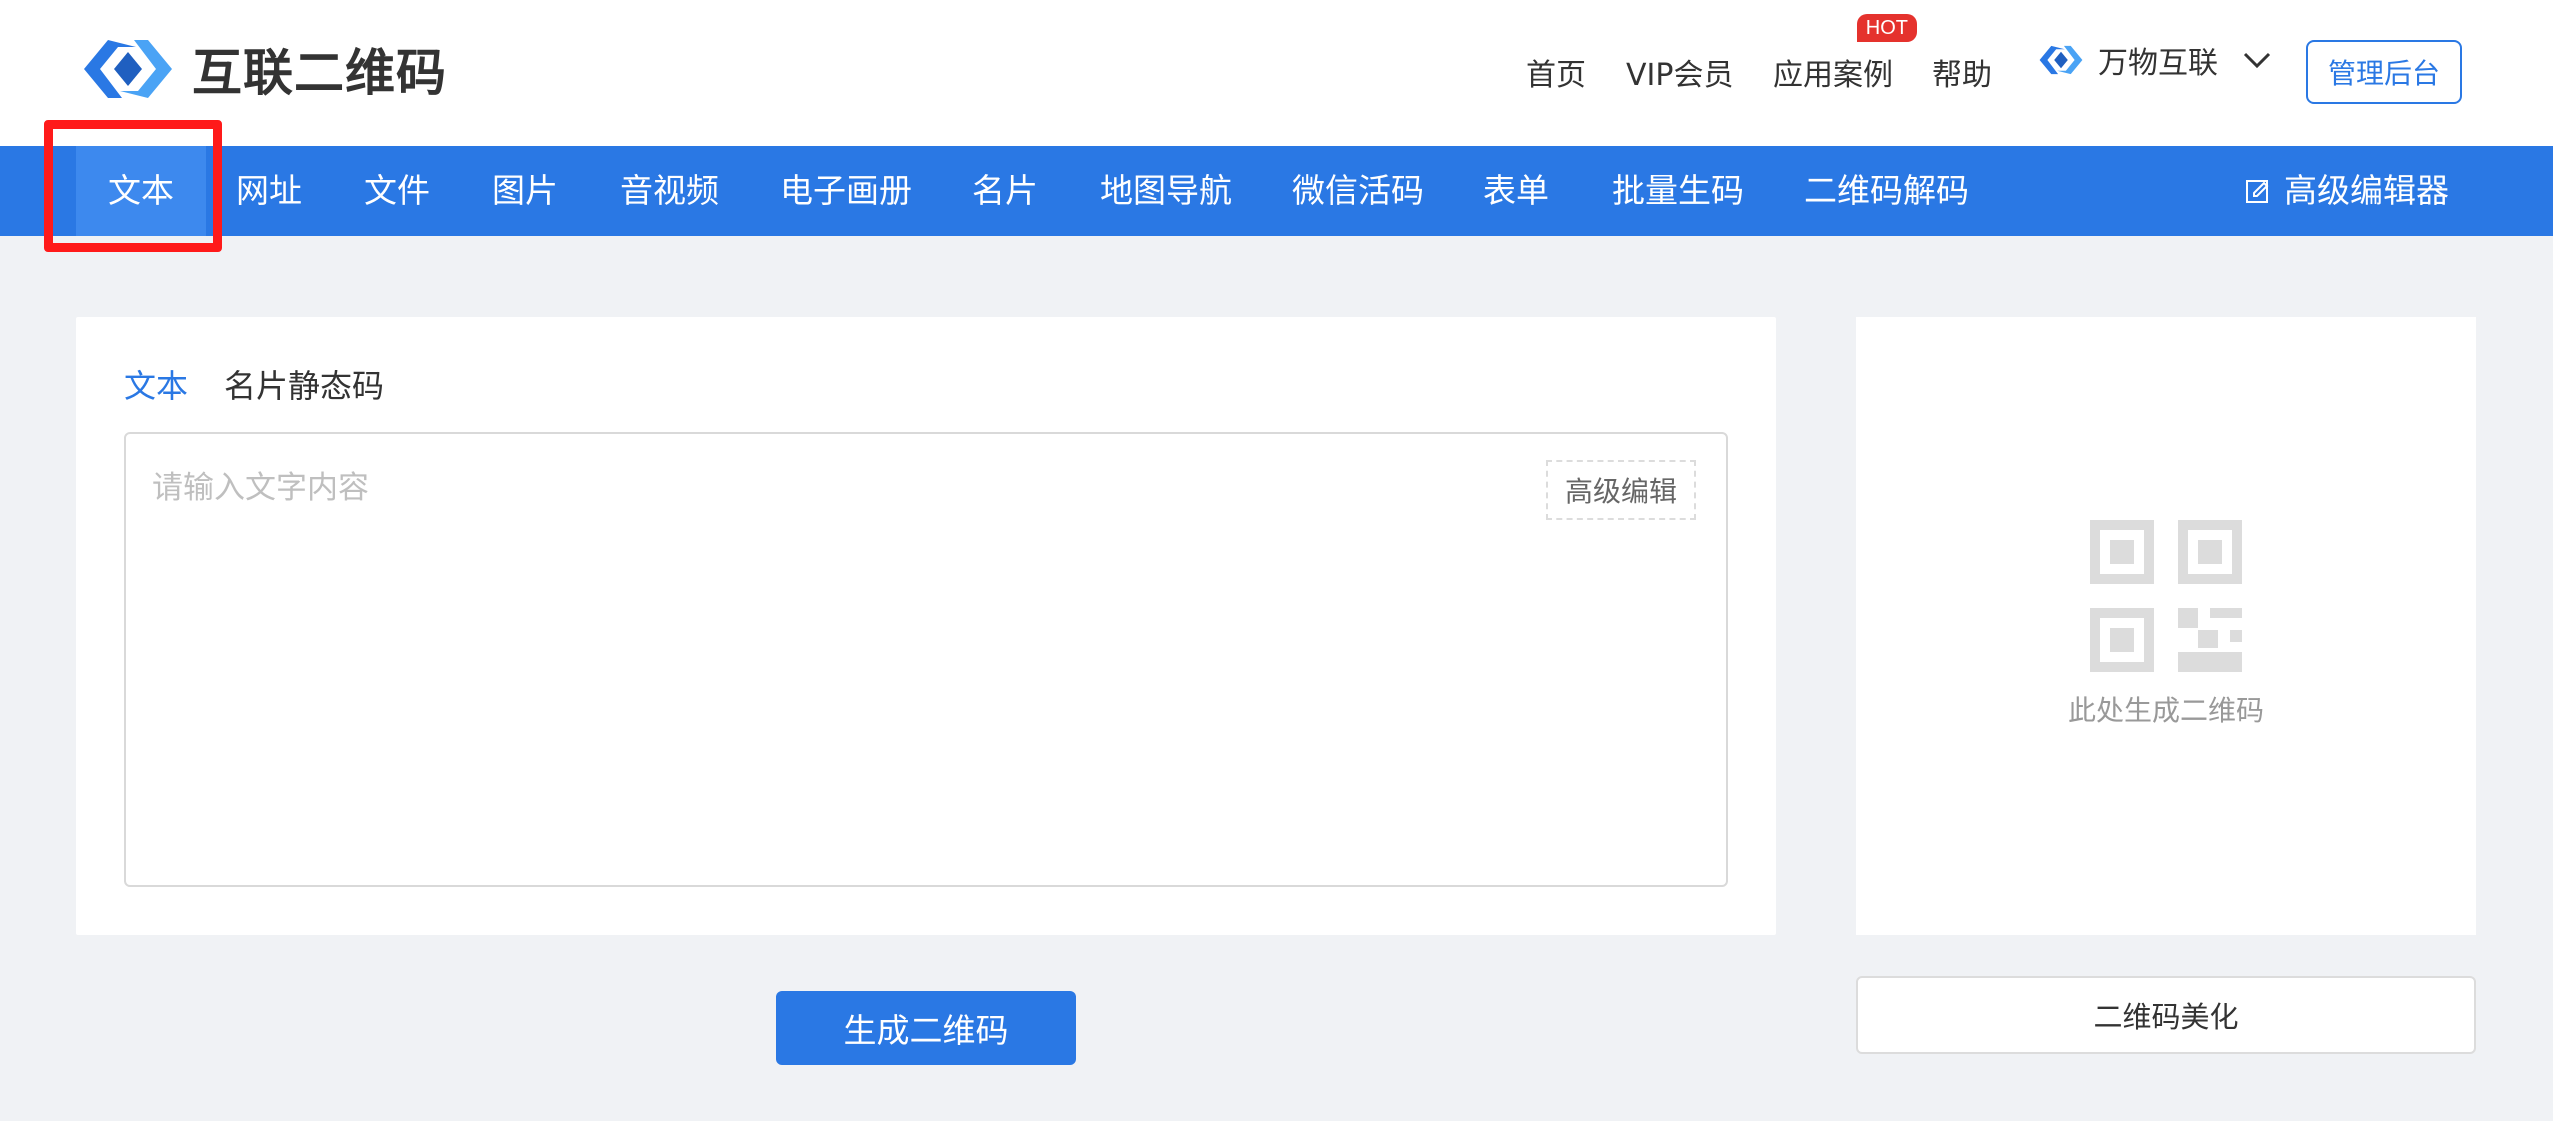  Describe the element at coordinates (525, 191) in the screenshot. I see `nav-tab-image: 图片` at that location.